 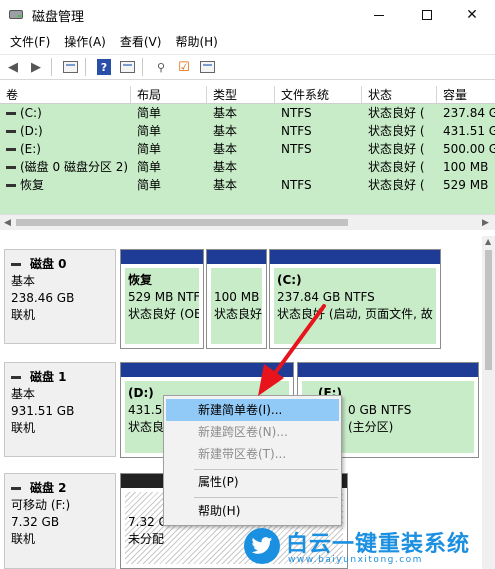 I want to click on partition-recovery: 恢复 529 MB NTF 状态良好 (OE, so click(x=162, y=299).